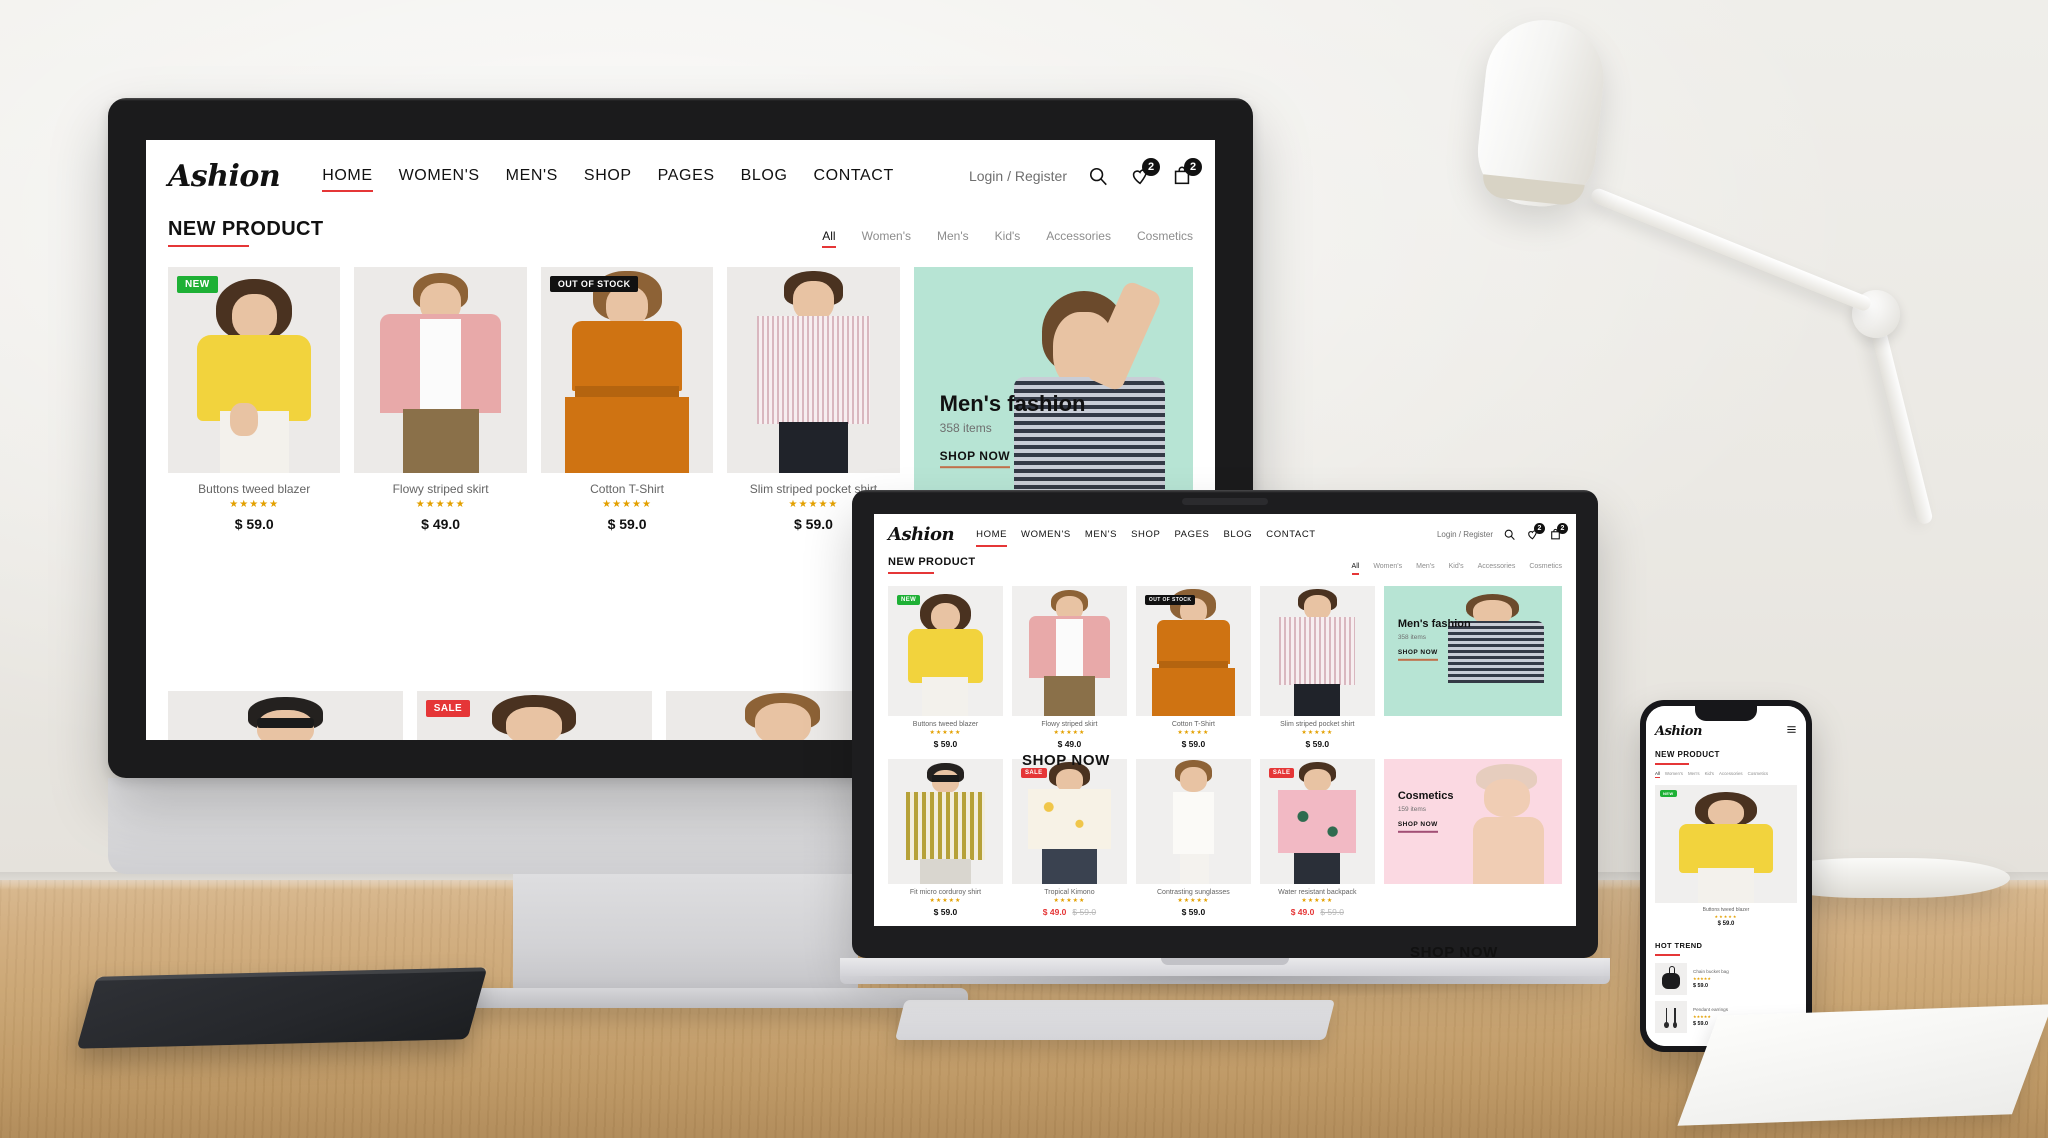 Image resolution: width=2048 pixels, height=1138 pixels. What do you see at coordinates (1411, 809) in the screenshot?
I see `banner-subtitle: 159 items` at bounding box center [1411, 809].